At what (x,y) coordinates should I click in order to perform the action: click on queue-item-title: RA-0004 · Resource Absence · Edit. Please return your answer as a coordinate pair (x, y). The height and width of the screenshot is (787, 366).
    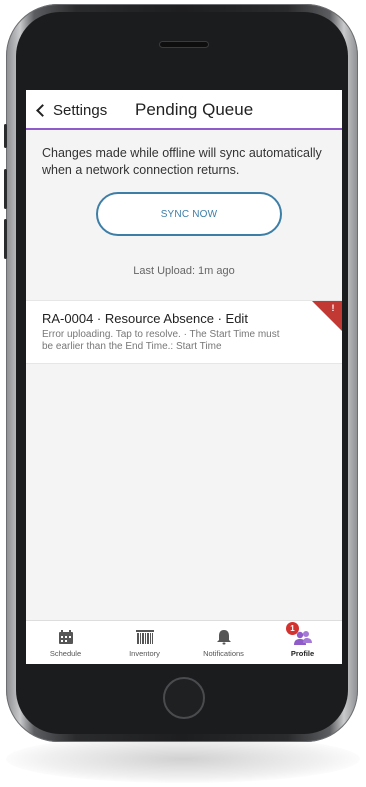
    Looking at the image, I should click on (145, 318).